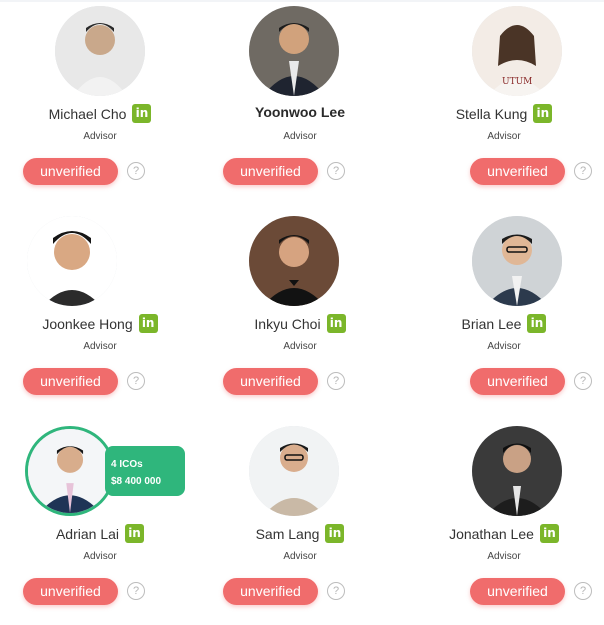  Describe the element at coordinates (300, 522) in the screenshot. I see `advisor-card: Sam Lang in Advisor unverified ?` at that location.